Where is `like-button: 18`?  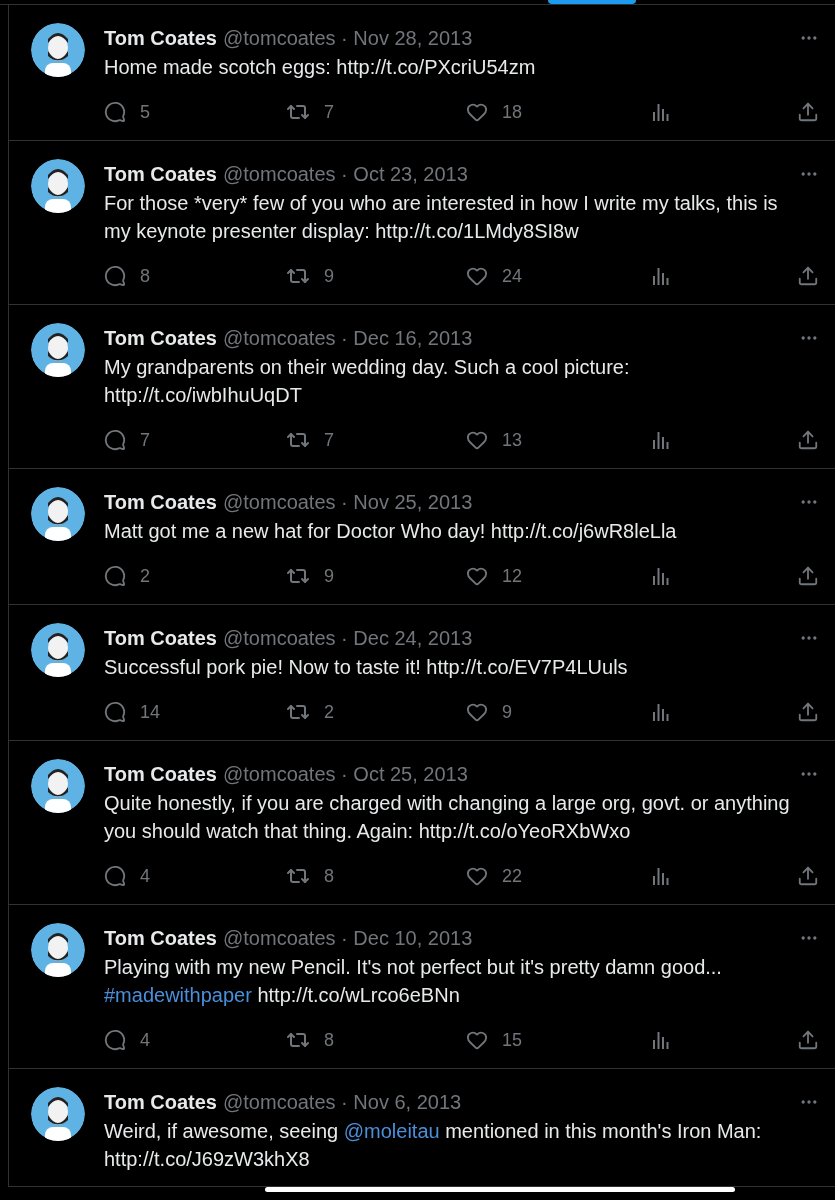
like-button: 18 is located at coordinates (494, 112).